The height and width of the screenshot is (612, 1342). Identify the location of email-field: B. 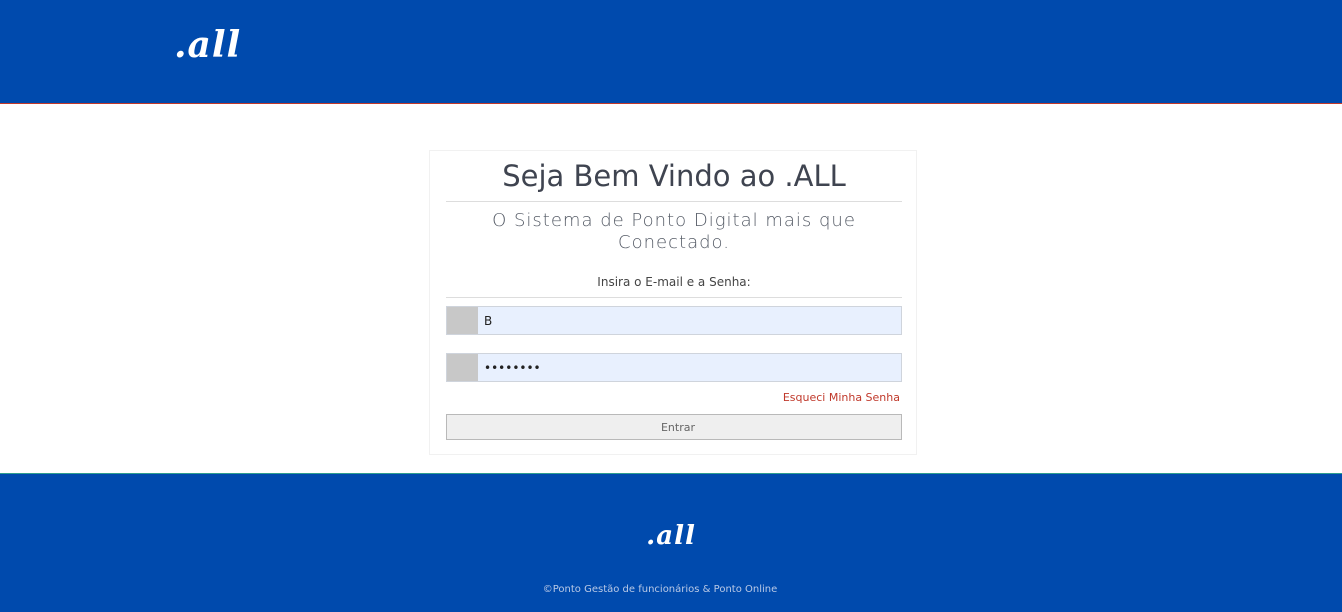
(674, 320).